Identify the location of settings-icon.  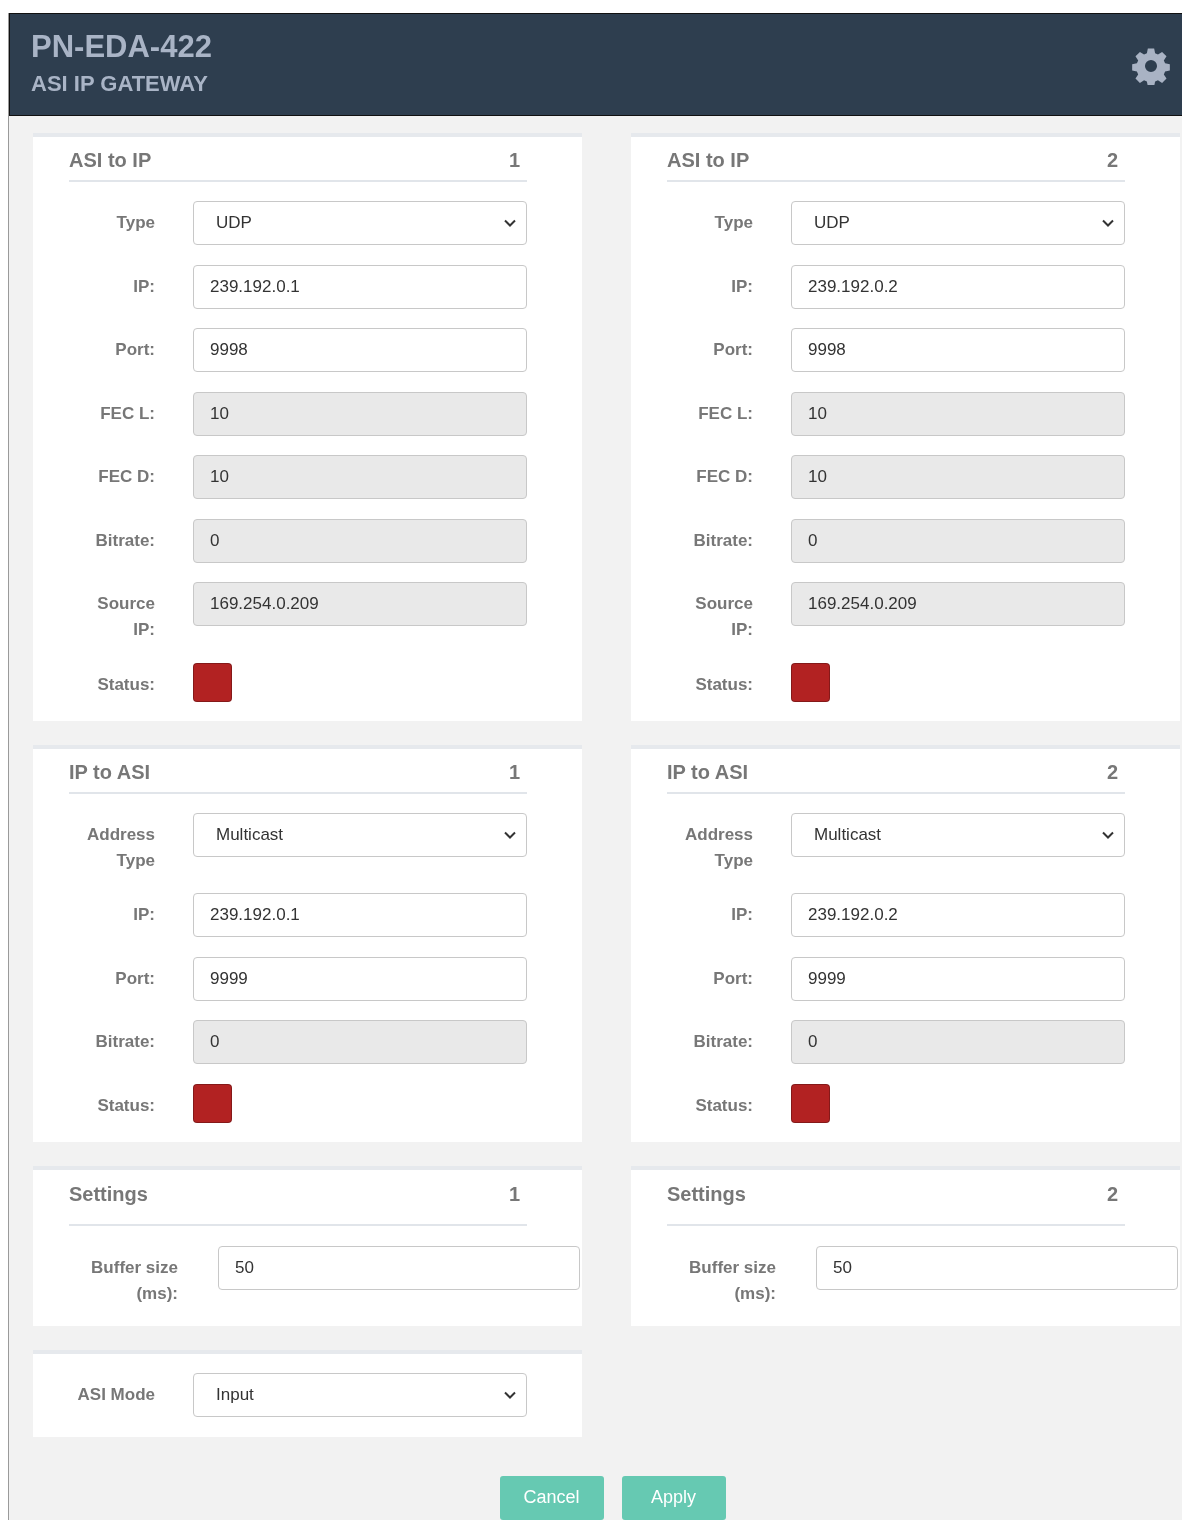
(1151, 65).